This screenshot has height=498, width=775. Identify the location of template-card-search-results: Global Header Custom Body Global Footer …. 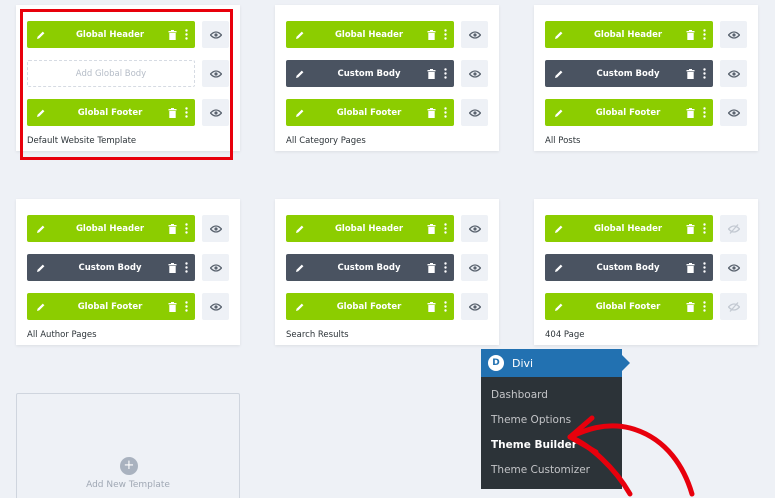
(387, 272).